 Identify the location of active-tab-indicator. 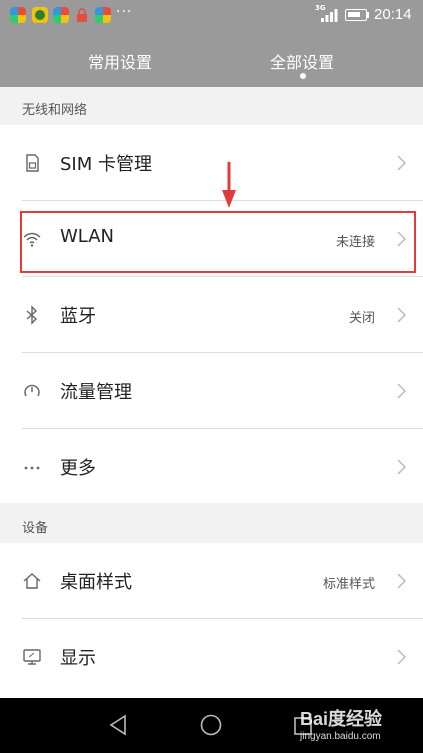
(303, 76).